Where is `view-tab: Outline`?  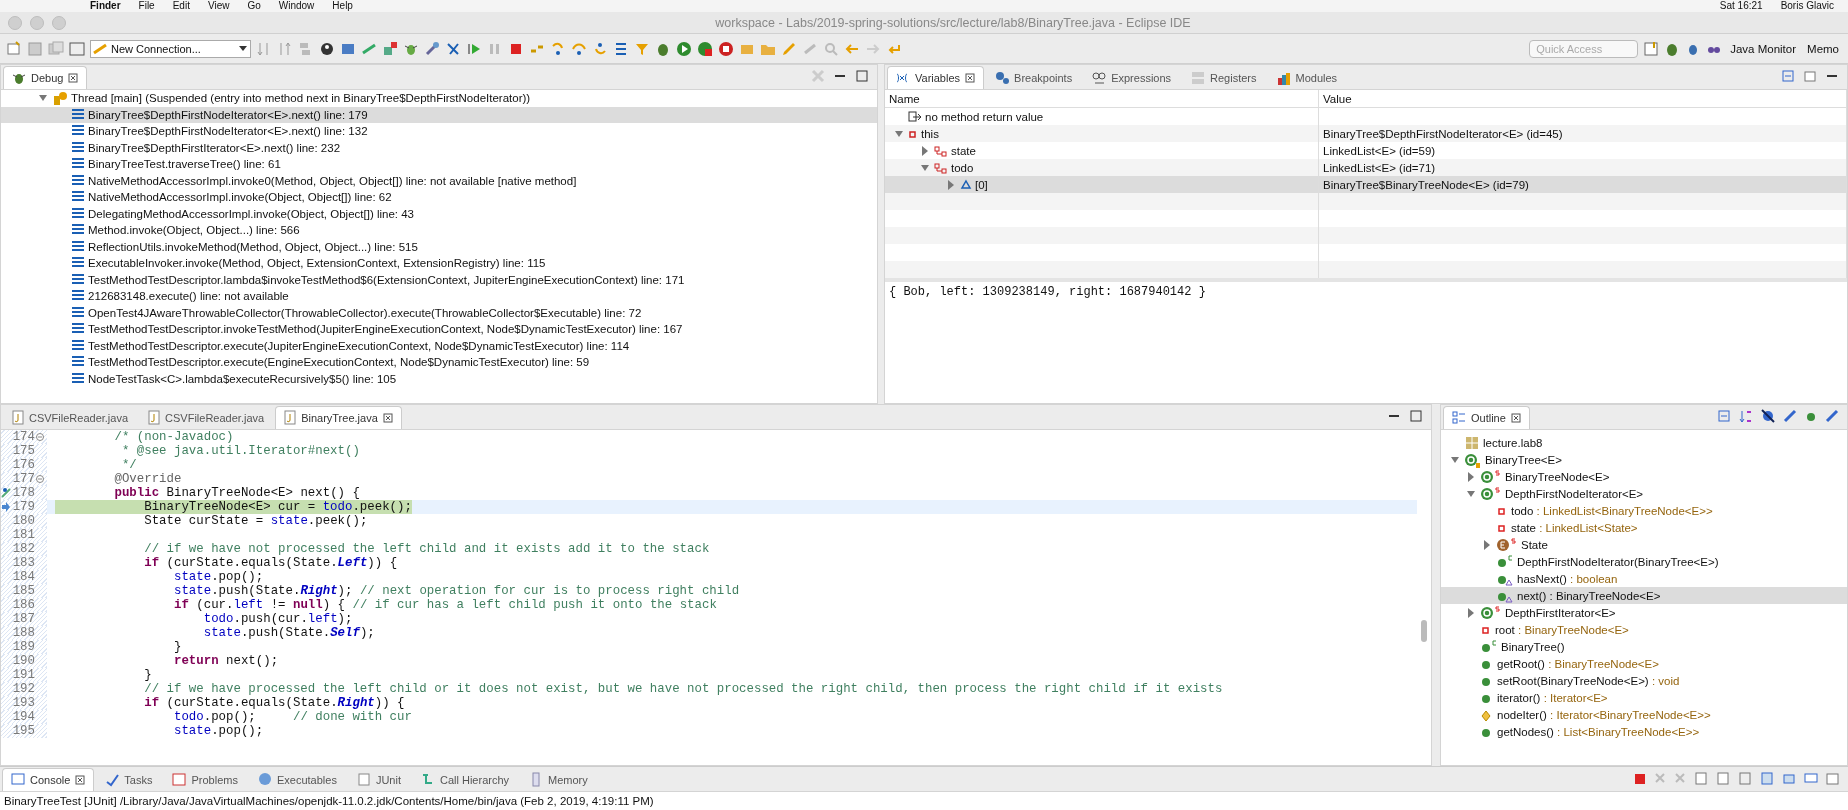 view-tab: Outline is located at coordinates (1486, 417).